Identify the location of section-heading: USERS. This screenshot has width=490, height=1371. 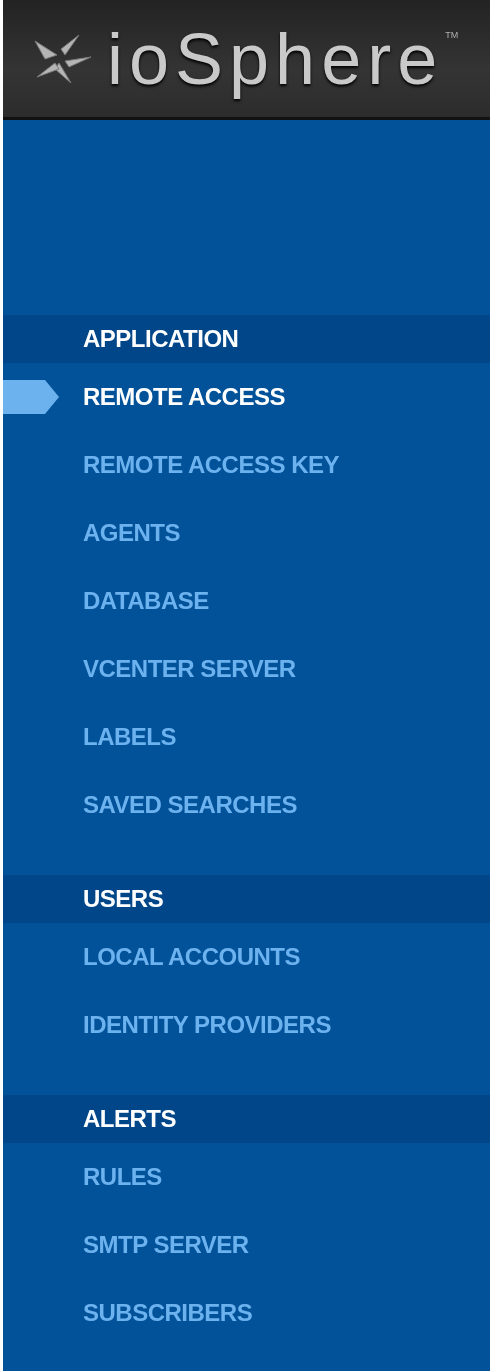
(246, 899).